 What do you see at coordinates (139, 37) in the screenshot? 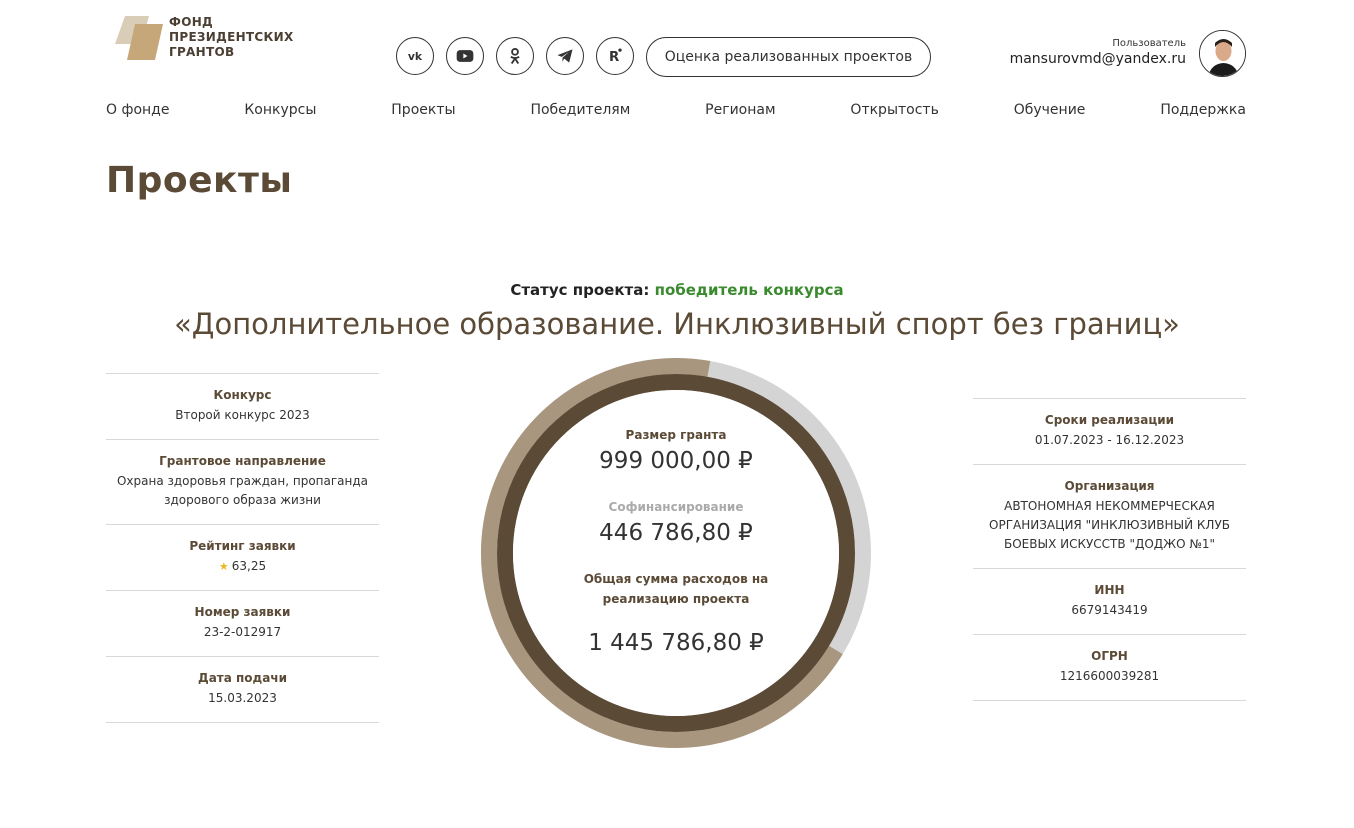
I see `logo-mark-icon` at bounding box center [139, 37].